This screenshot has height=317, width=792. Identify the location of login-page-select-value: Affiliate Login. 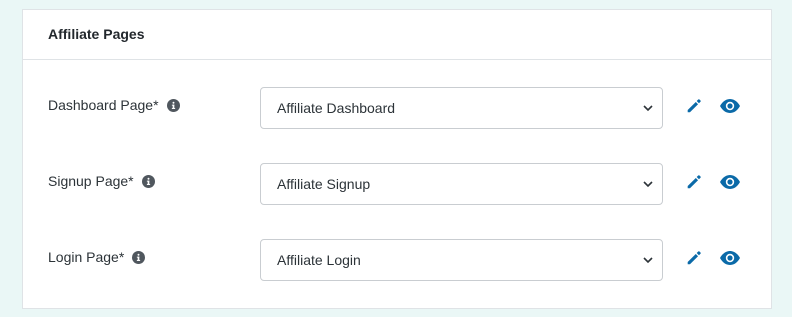
(319, 260).